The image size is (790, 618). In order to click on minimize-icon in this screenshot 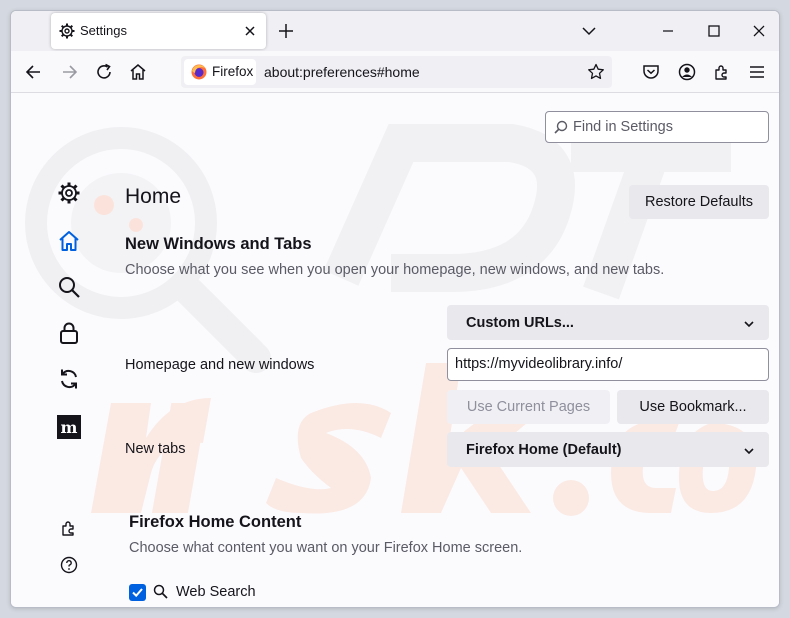, I will do `click(668, 31)`.